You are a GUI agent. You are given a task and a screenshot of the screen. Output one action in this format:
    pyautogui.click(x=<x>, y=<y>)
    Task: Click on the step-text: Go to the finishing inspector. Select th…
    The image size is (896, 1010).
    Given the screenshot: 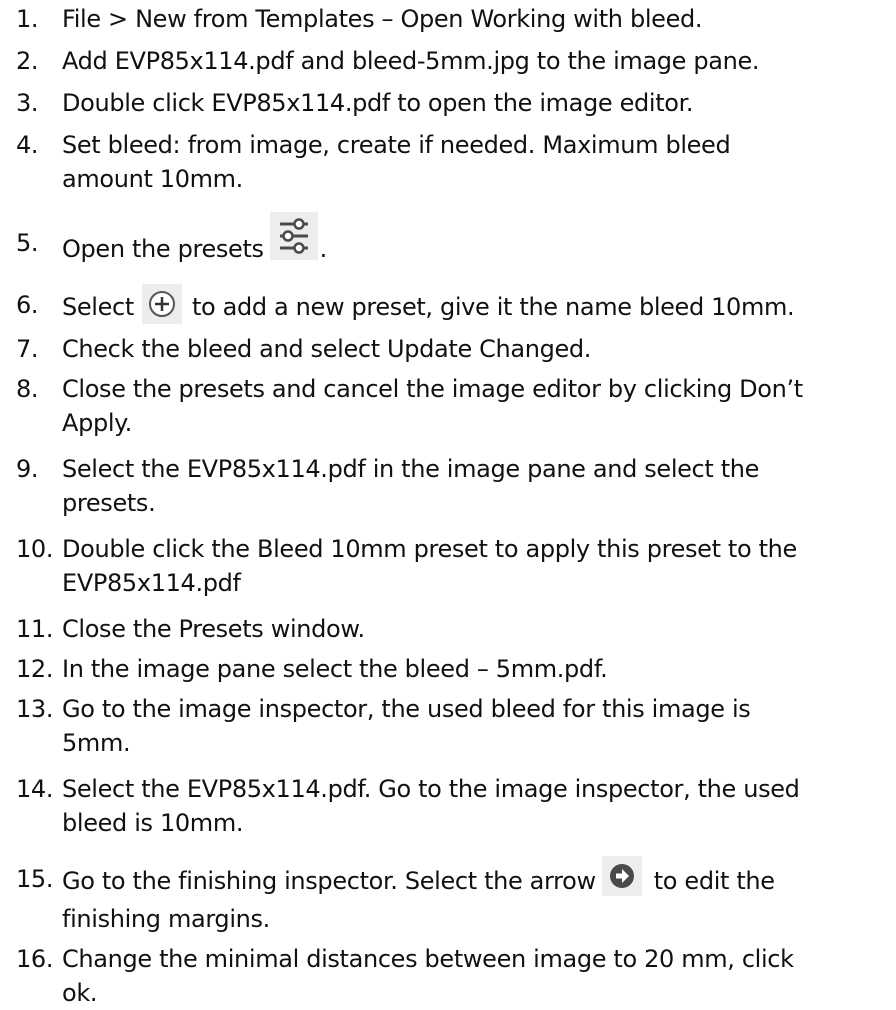 What is the action you would take?
    pyautogui.click(x=329, y=881)
    